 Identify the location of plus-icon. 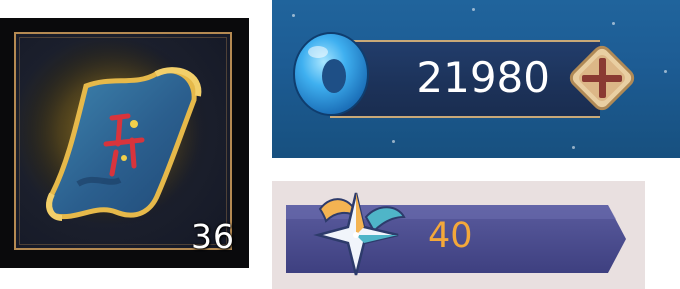
(602, 78).